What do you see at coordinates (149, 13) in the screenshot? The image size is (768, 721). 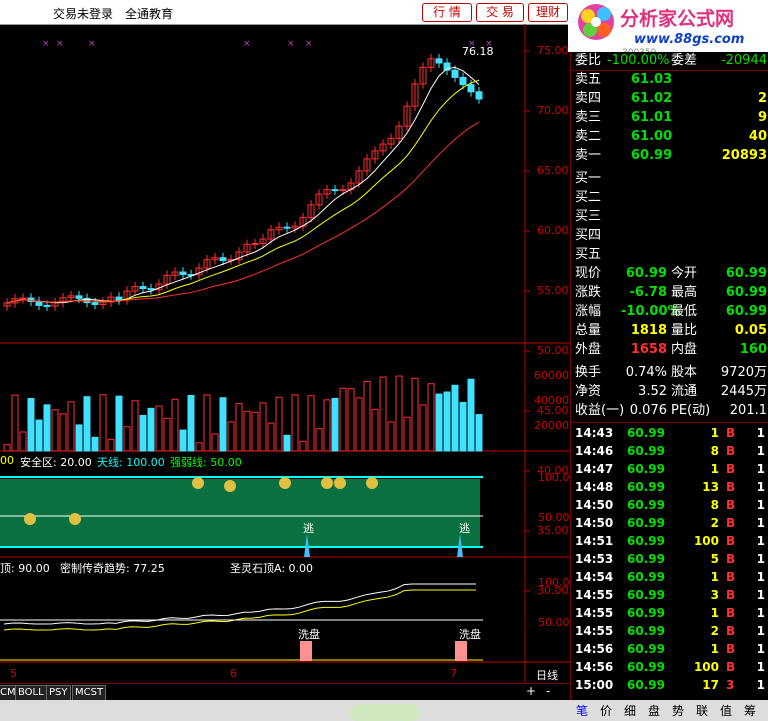 I see `stock-name-link: 全通教育` at bounding box center [149, 13].